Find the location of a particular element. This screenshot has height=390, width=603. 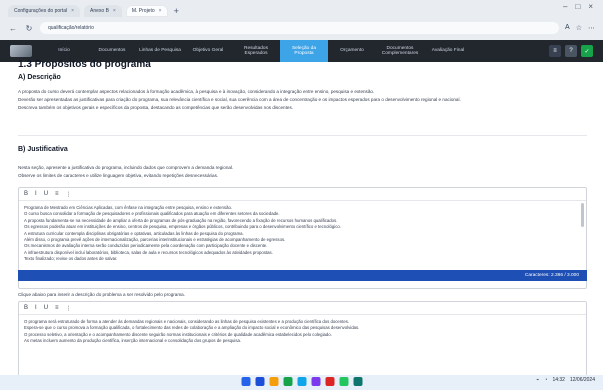

maximize-icon: □ is located at coordinates (577, 6).